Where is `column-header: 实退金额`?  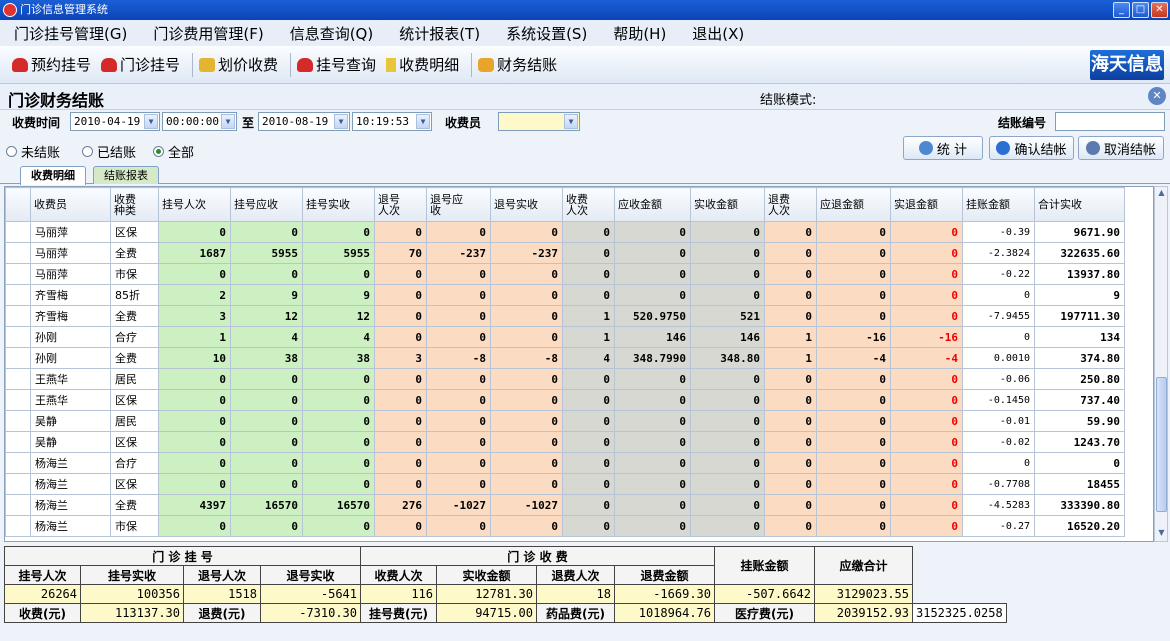
column-header: 实退金额 is located at coordinates (926, 204).